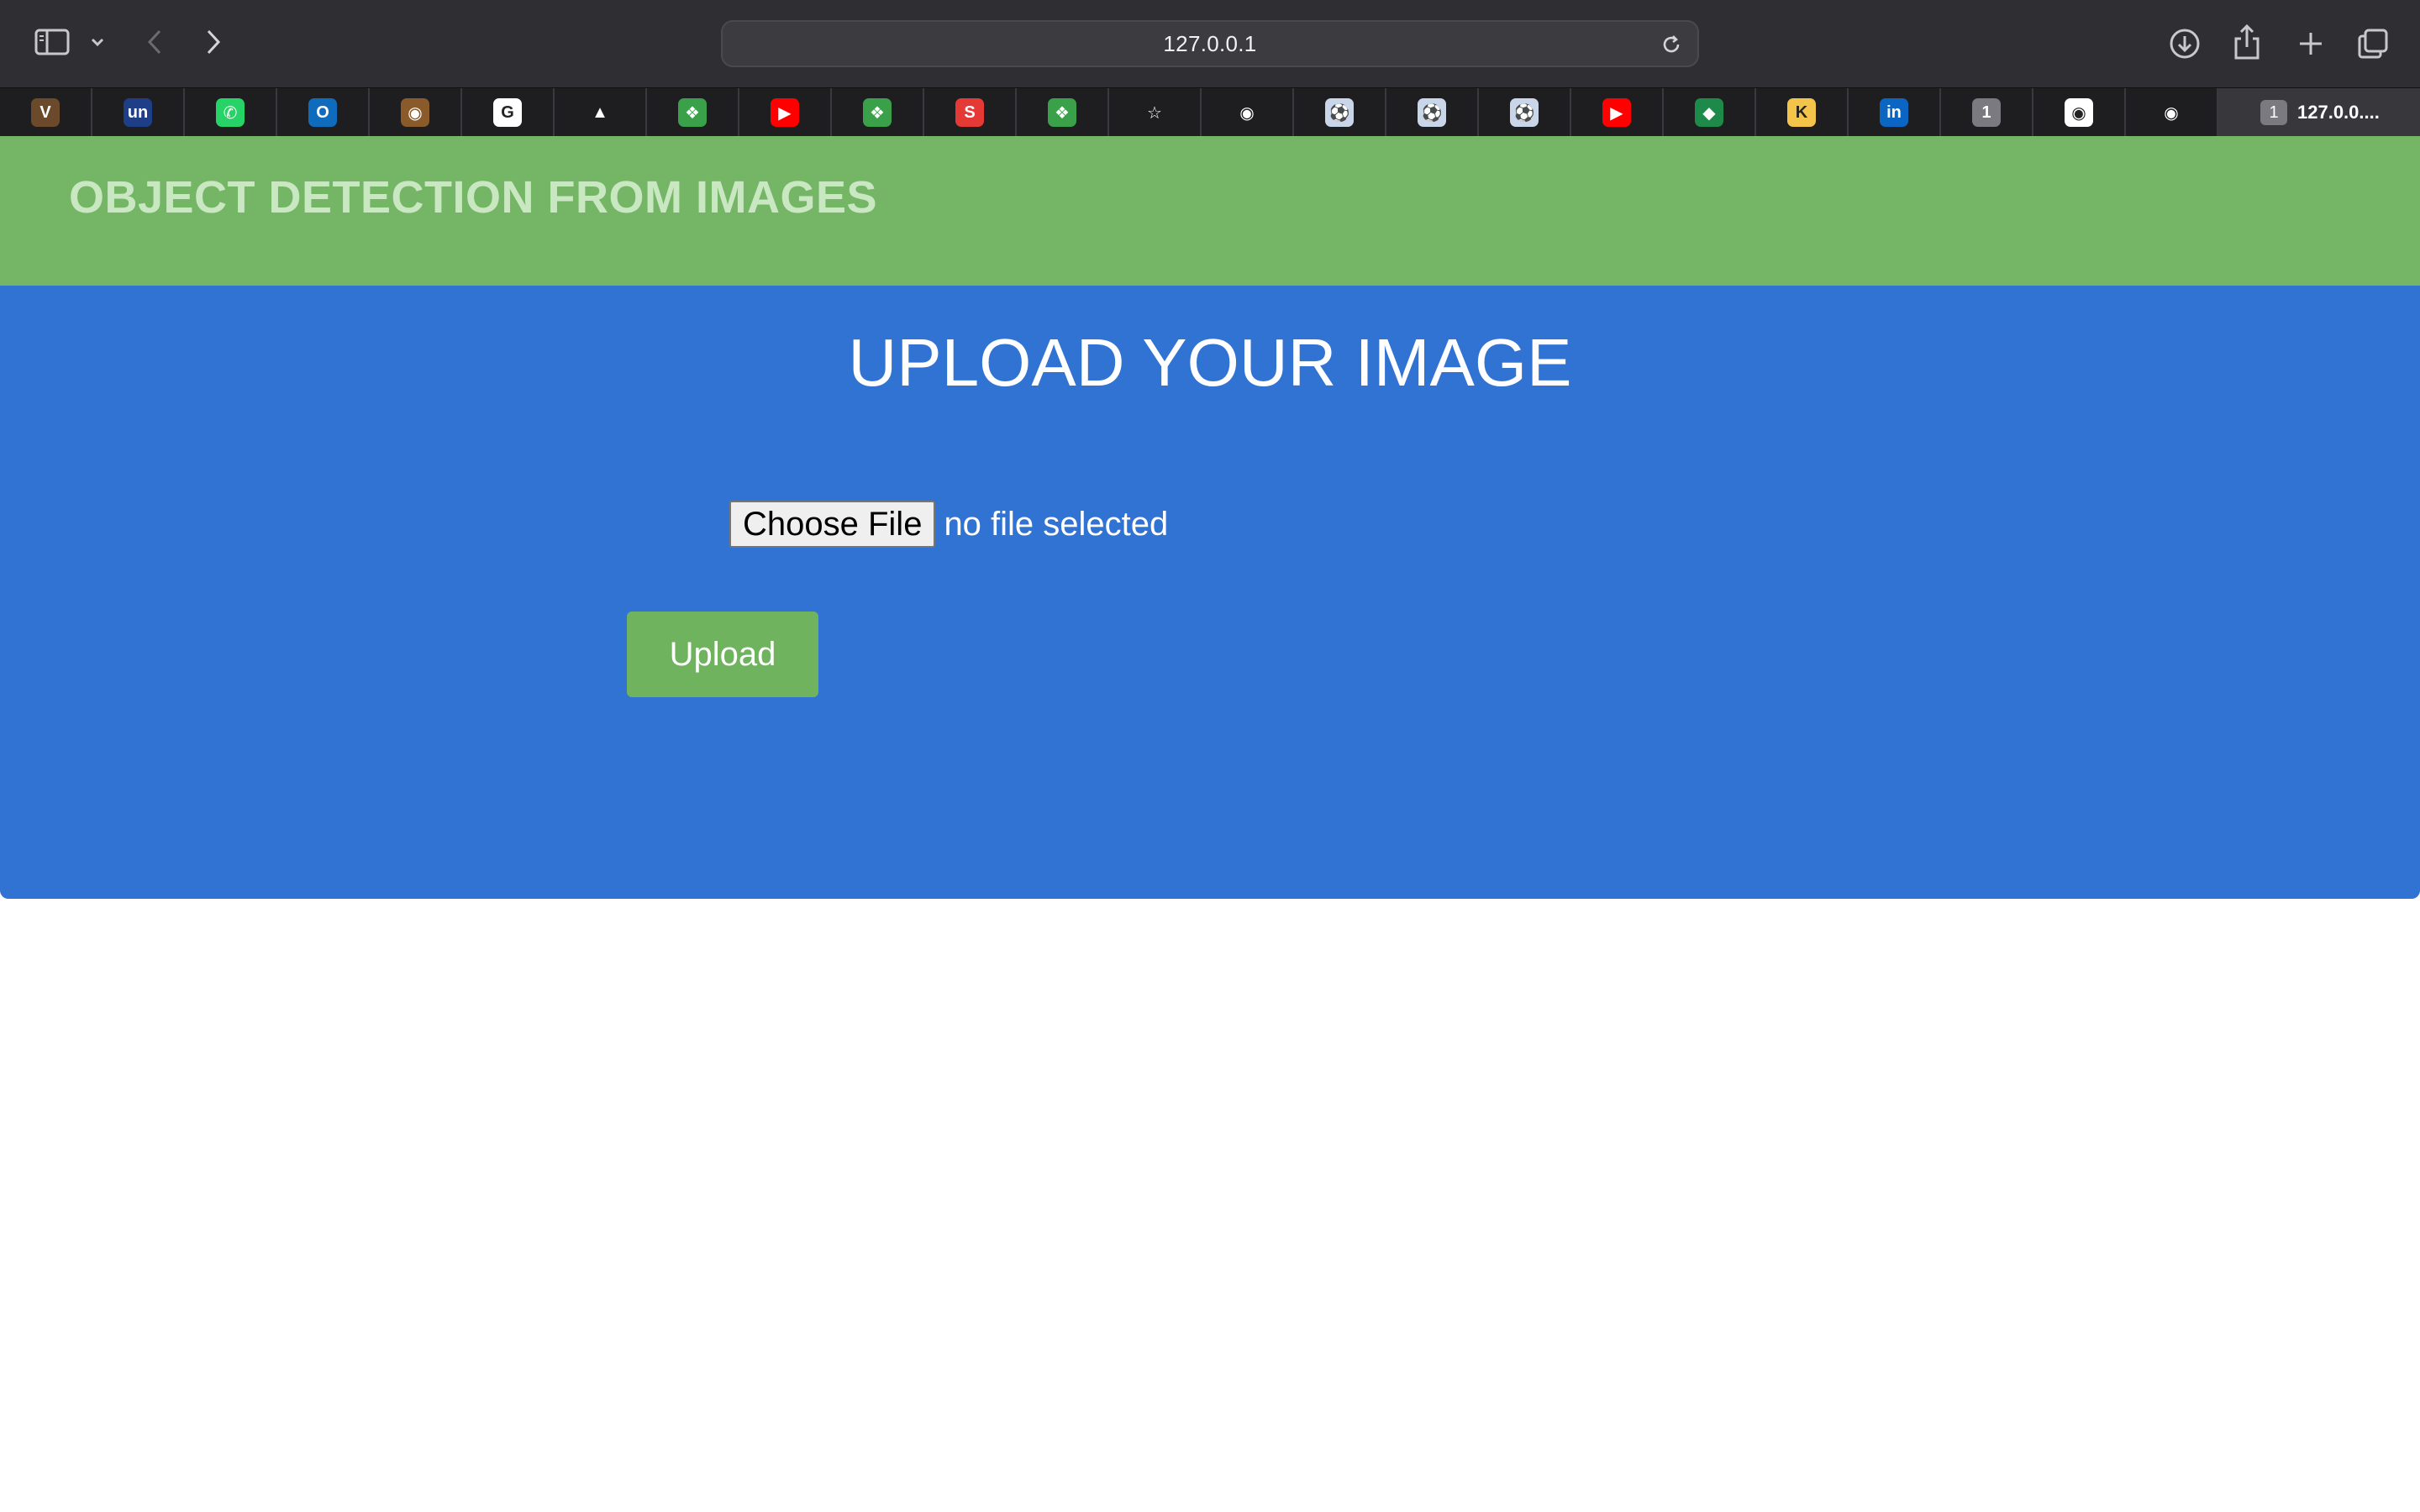 The width and height of the screenshot is (2420, 1512). I want to click on numbered-tab-icon: 1, so click(1986, 112).